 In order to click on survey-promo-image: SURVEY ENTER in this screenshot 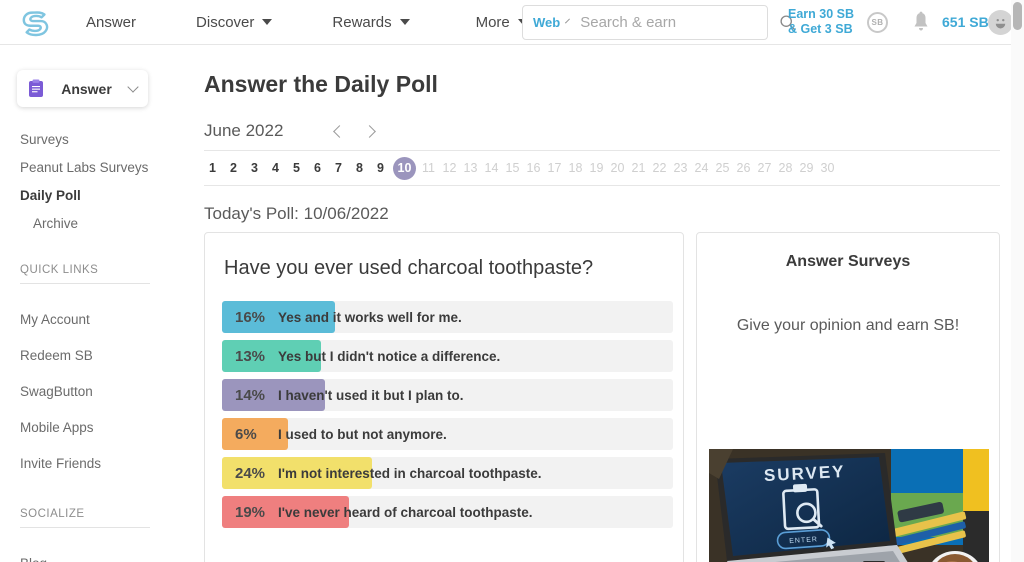, I will do `click(849, 505)`.